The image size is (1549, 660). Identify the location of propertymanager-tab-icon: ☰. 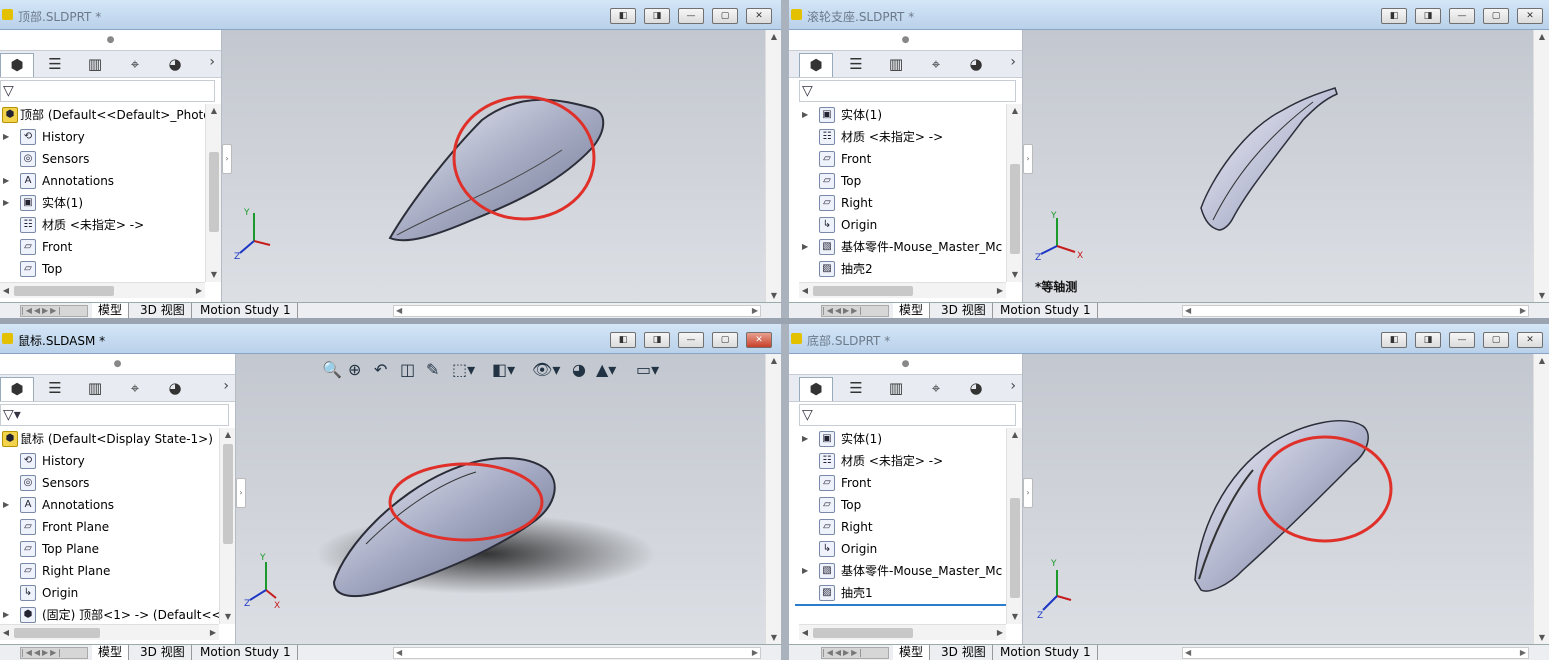
(55, 65).